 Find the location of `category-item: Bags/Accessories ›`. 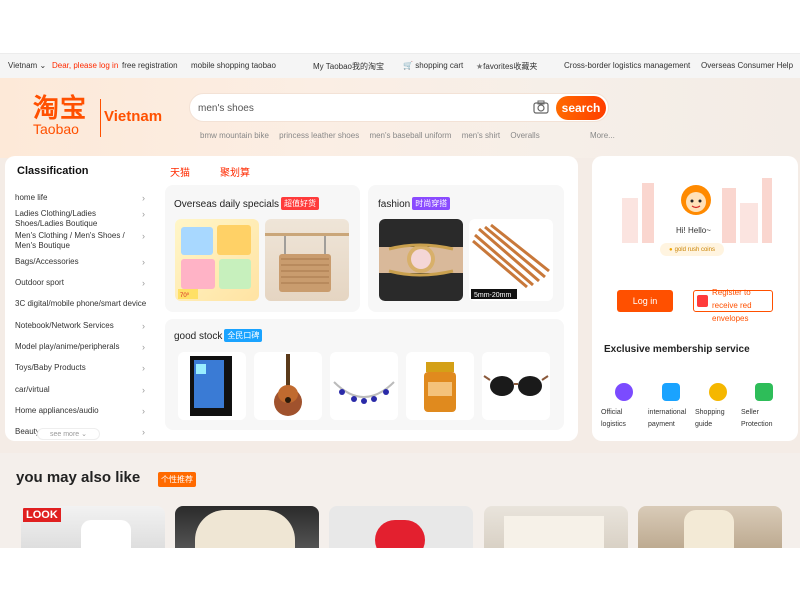

category-item: Bags/Accessories › is located at coordinates (80, 262).